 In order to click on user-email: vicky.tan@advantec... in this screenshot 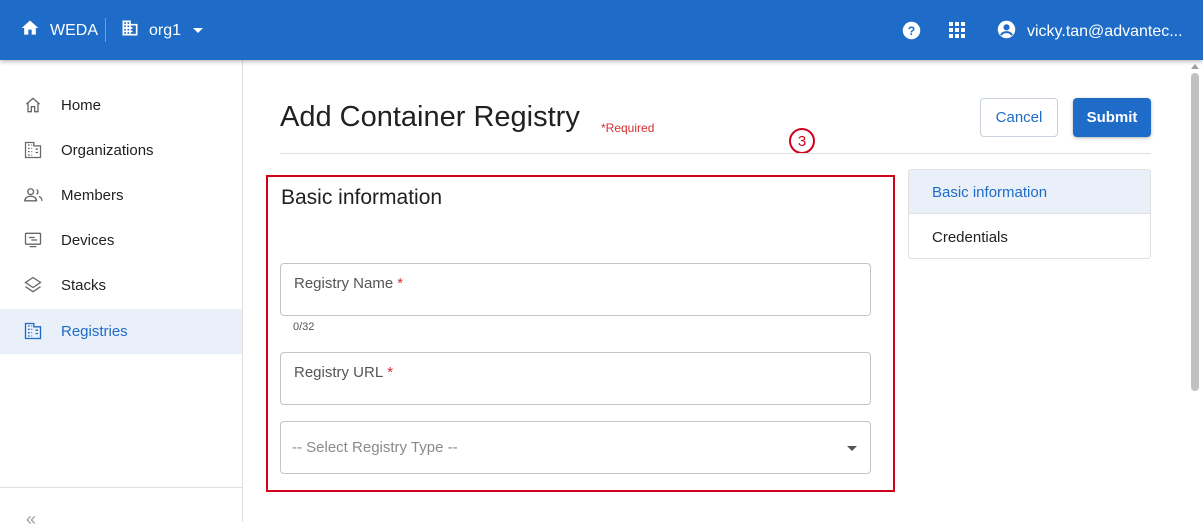, I will do `click(1105, 31)`.